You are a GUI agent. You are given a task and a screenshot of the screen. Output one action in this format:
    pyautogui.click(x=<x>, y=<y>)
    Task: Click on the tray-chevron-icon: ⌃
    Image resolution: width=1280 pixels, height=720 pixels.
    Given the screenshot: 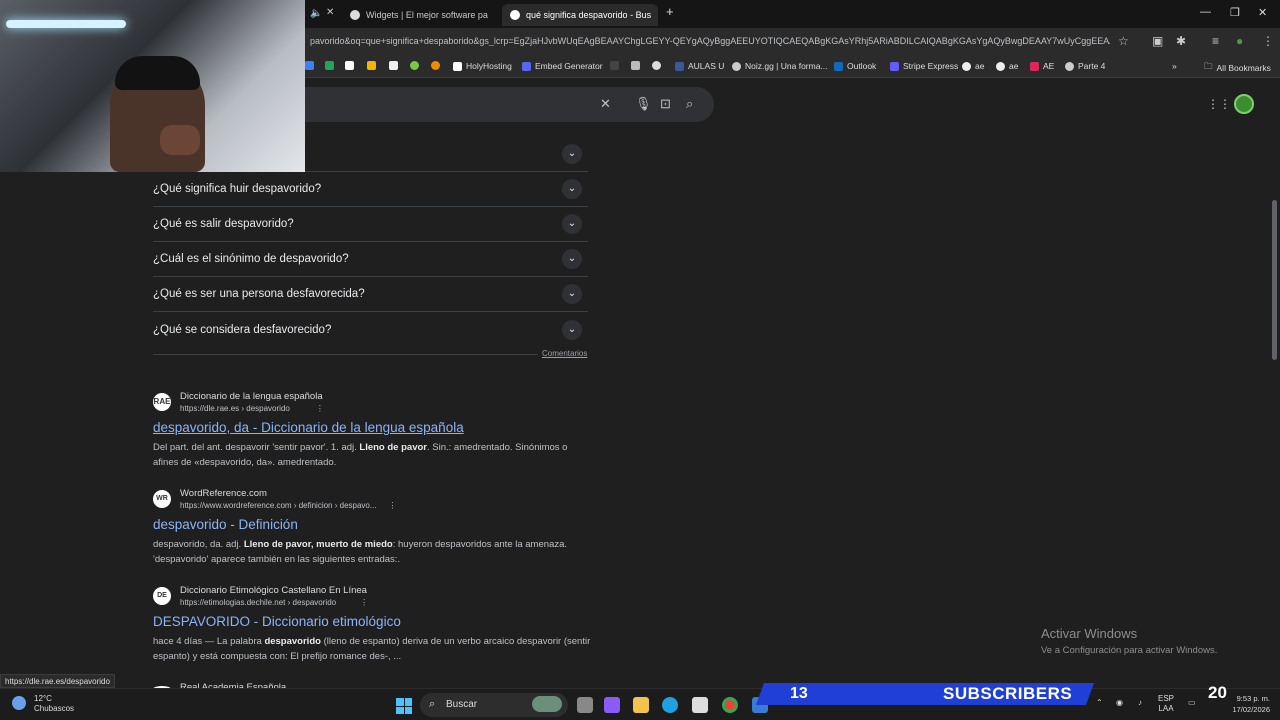 What is the action you would take?
    pyautogui.click(x=1099, y=703)
    